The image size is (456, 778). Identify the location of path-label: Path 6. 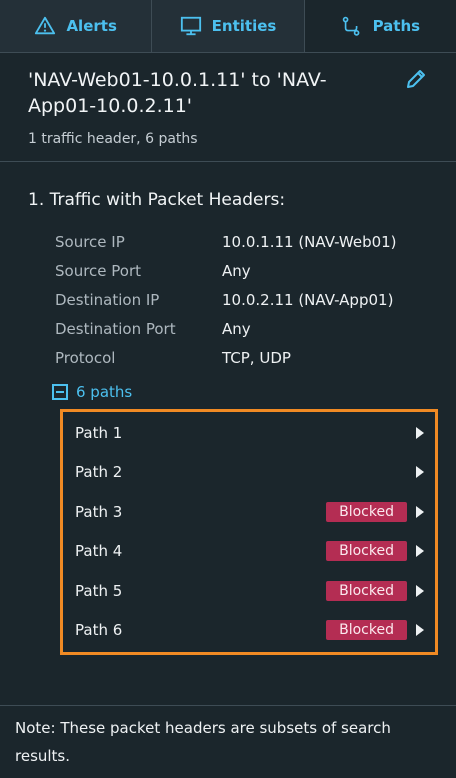
(99, 630).